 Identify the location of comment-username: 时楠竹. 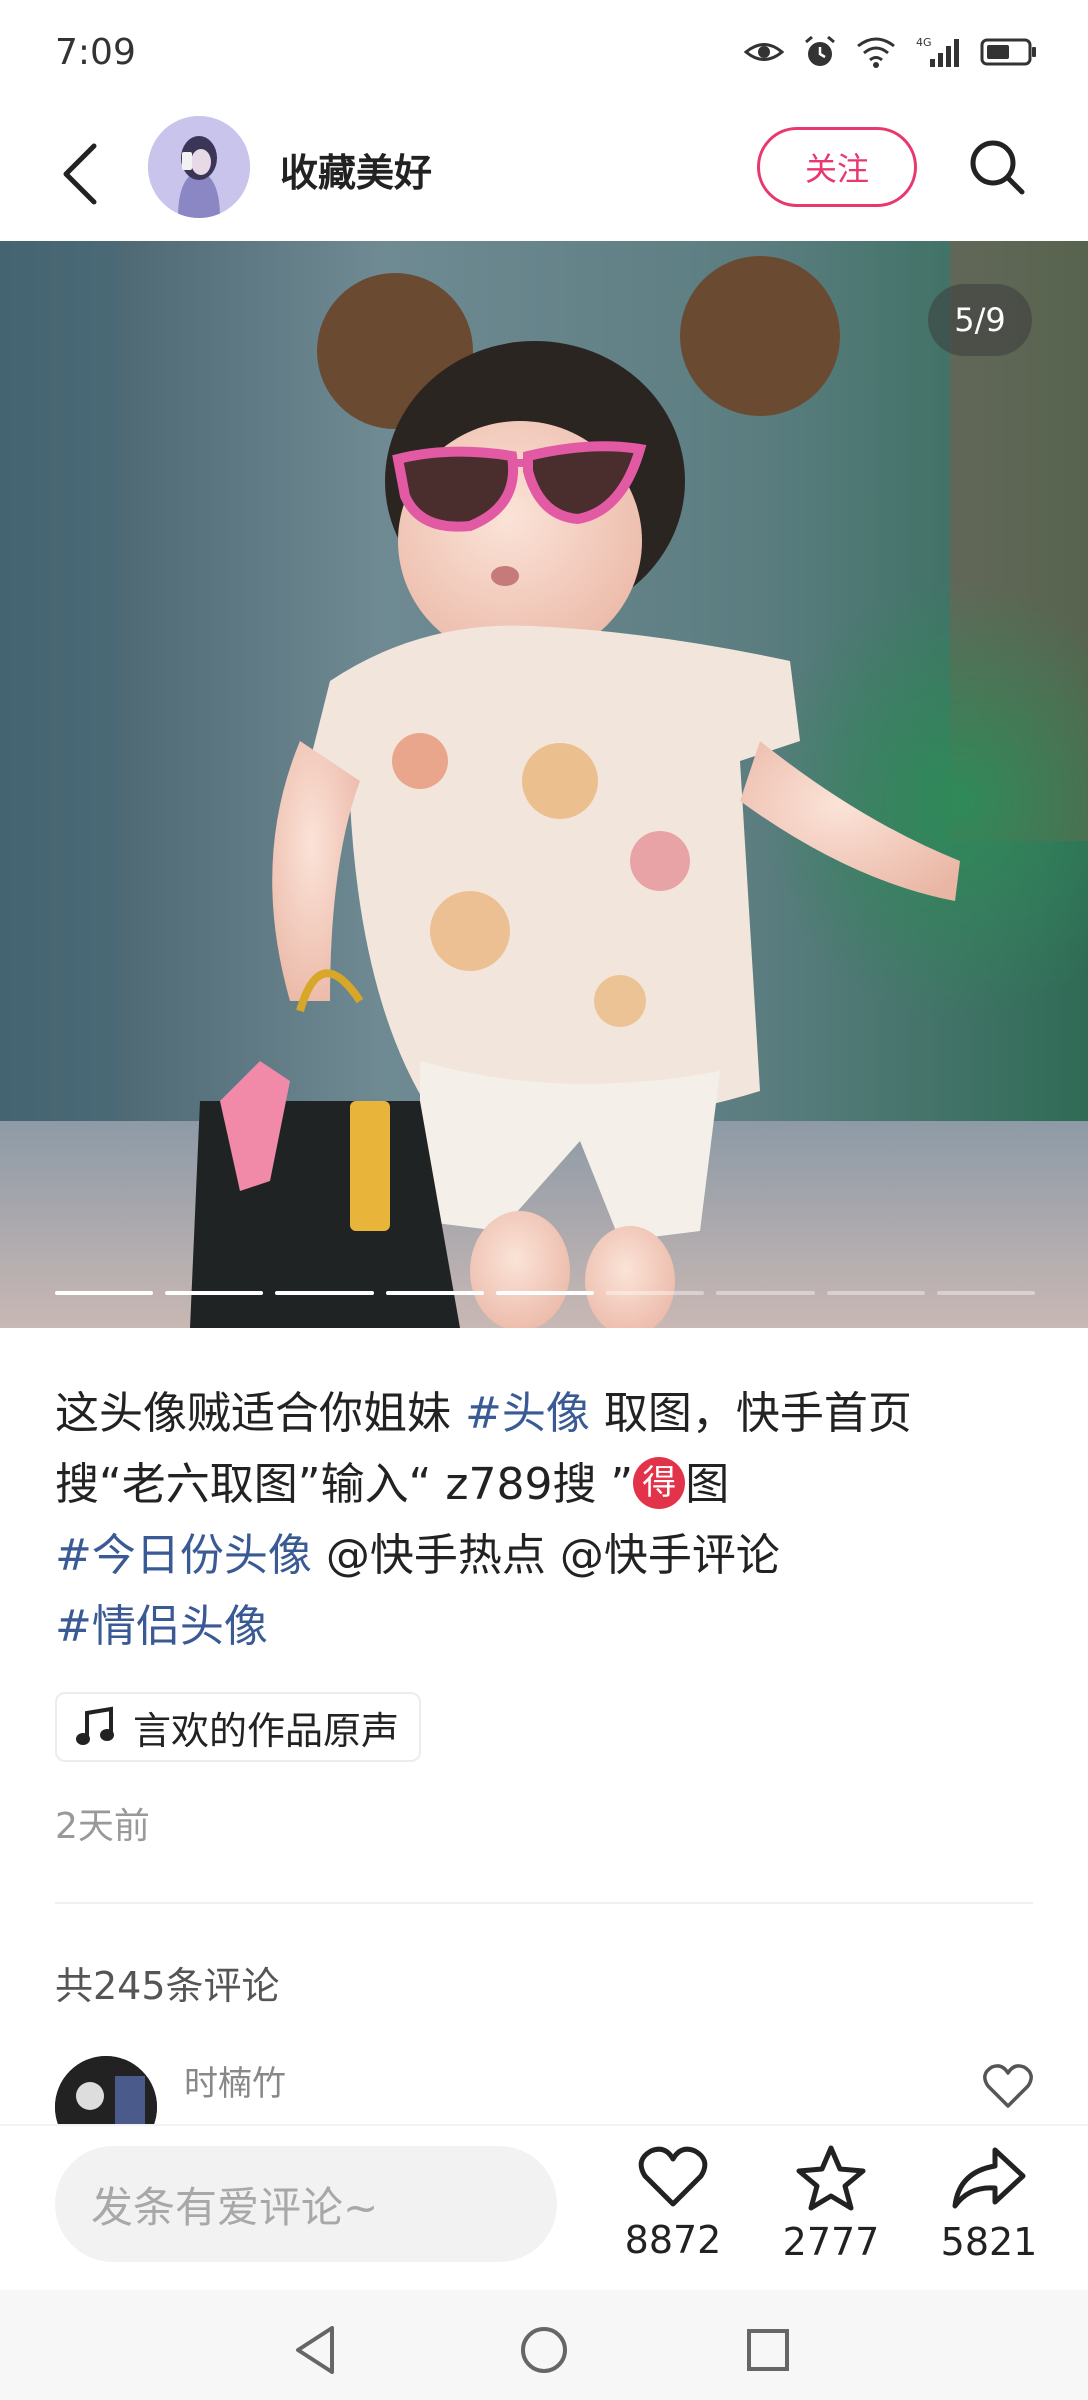
(235, 2080).